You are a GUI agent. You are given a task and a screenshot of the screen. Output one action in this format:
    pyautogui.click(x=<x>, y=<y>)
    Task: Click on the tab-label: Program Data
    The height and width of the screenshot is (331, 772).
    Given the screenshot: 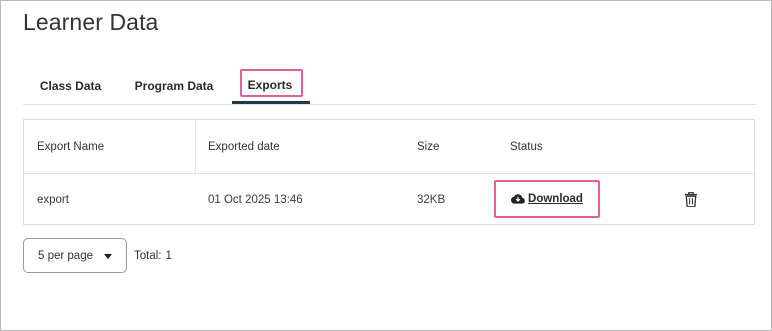 What is the action you would take?
    pyautogui.click(x=174, y=85)
    